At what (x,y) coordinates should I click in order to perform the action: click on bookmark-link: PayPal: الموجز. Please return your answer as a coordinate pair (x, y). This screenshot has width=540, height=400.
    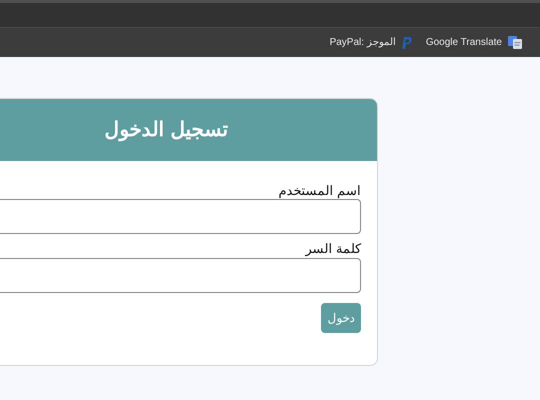
    Looking at the image, I should click on (371, 42).